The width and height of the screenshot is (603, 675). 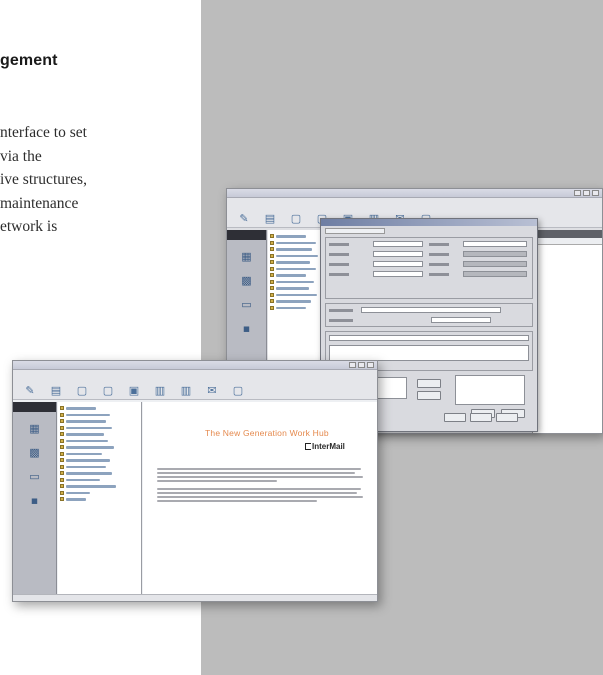 What do you see at coordinates (195, 597) in the screenshot?
I see `status-bar` at bounding box center [195, 597].